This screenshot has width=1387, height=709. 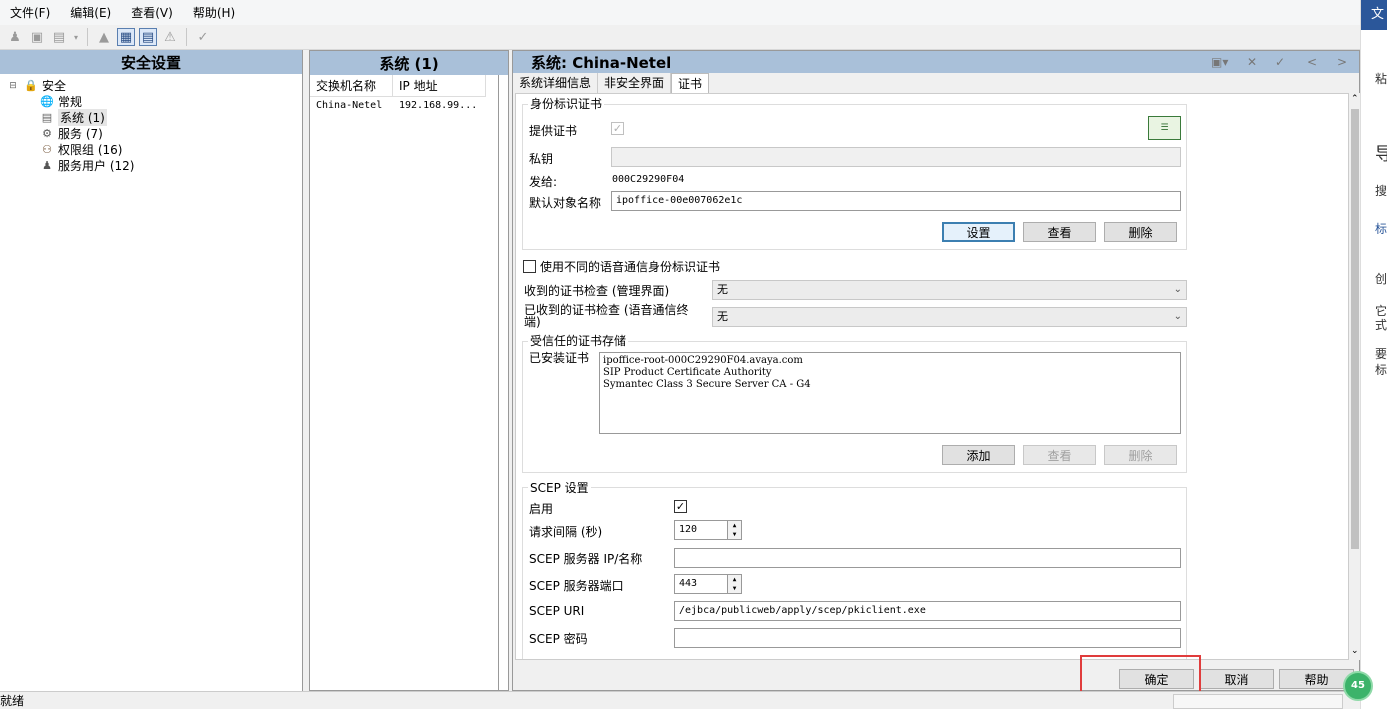 What do you see at coordinates (351, 86) in the screenshot?
I see `column-header-switch-name: 交换机名称` at bounding box center [351, 86].